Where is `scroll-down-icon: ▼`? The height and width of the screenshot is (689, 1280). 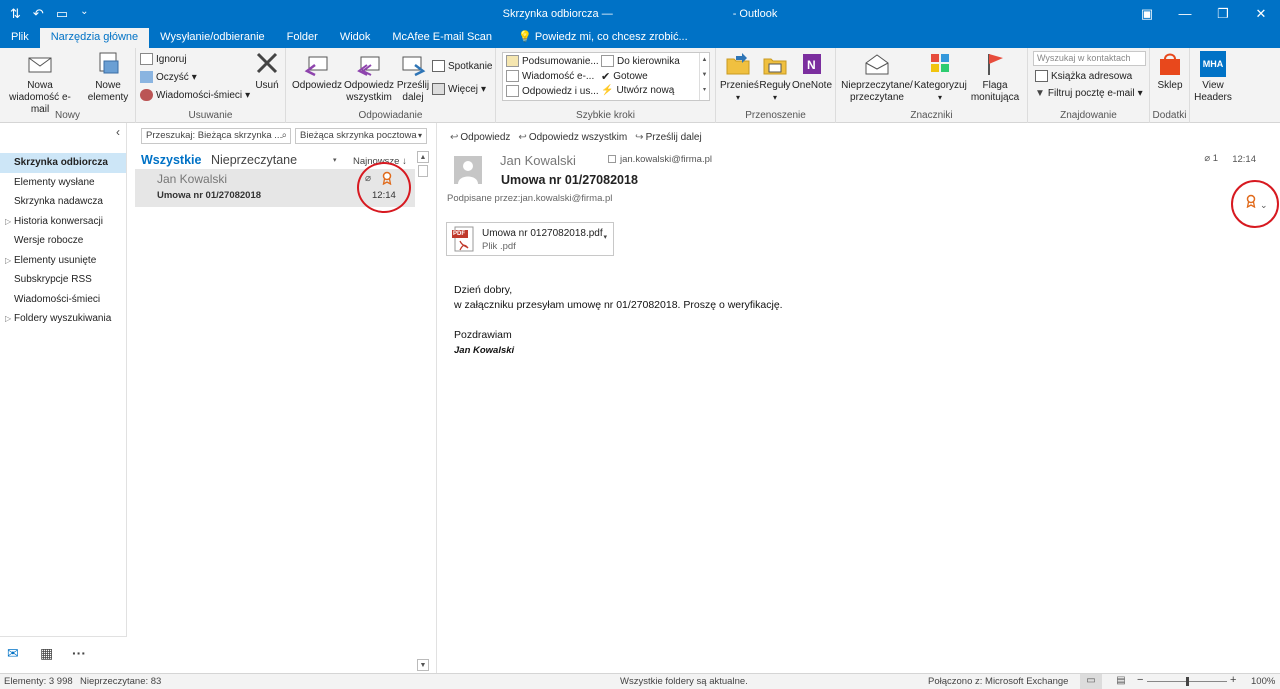 scroll-down-icon: ▼ is located at coordinates (423, 665).